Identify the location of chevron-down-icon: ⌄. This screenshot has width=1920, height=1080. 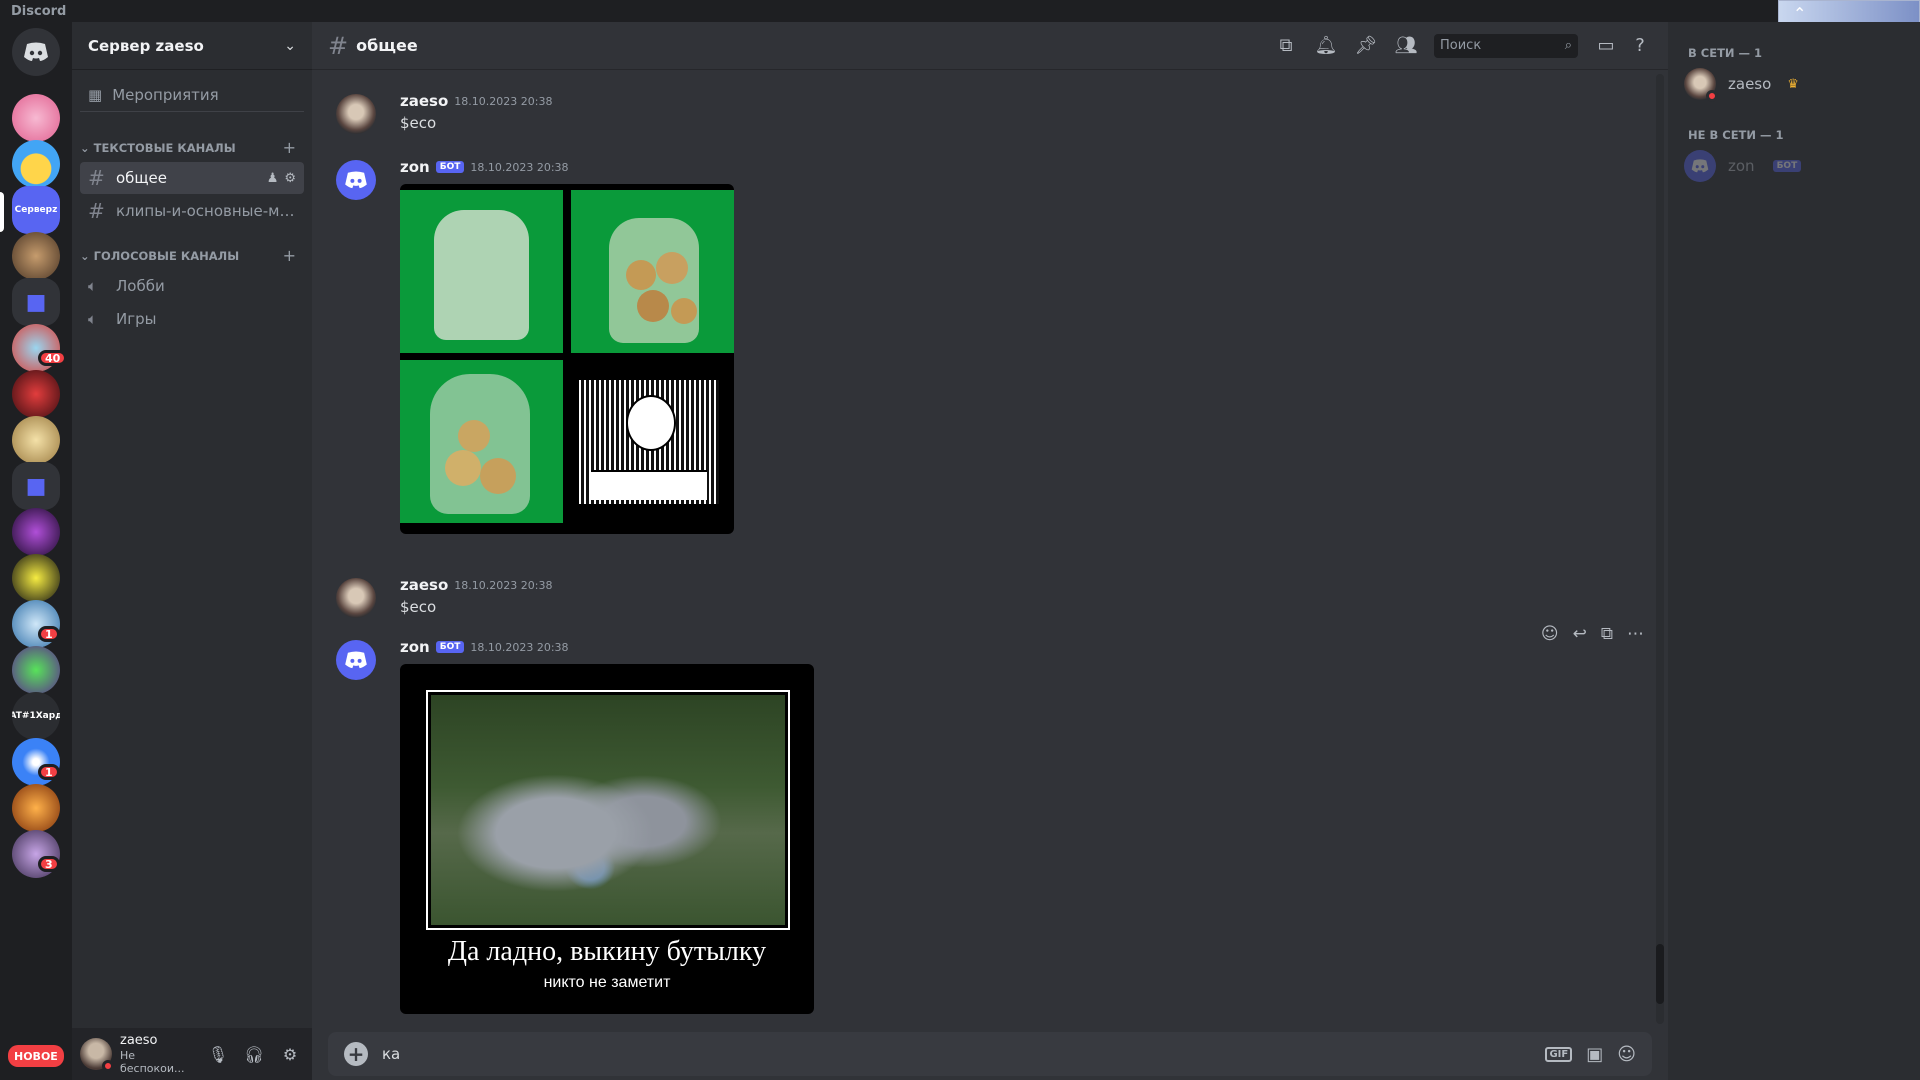
(85, 255).